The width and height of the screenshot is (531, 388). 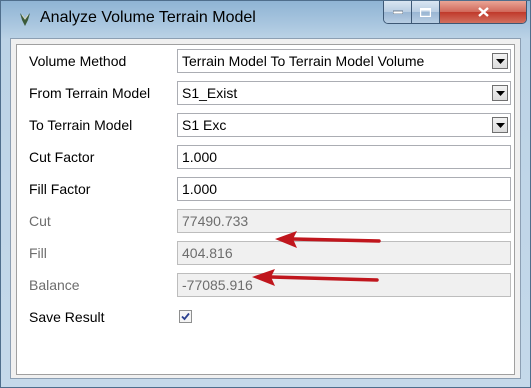 What do you see at coordinates (78, 61) in the screenshot?
I see `volume-method-label: Volume Method` at bounding box center [78, 61].